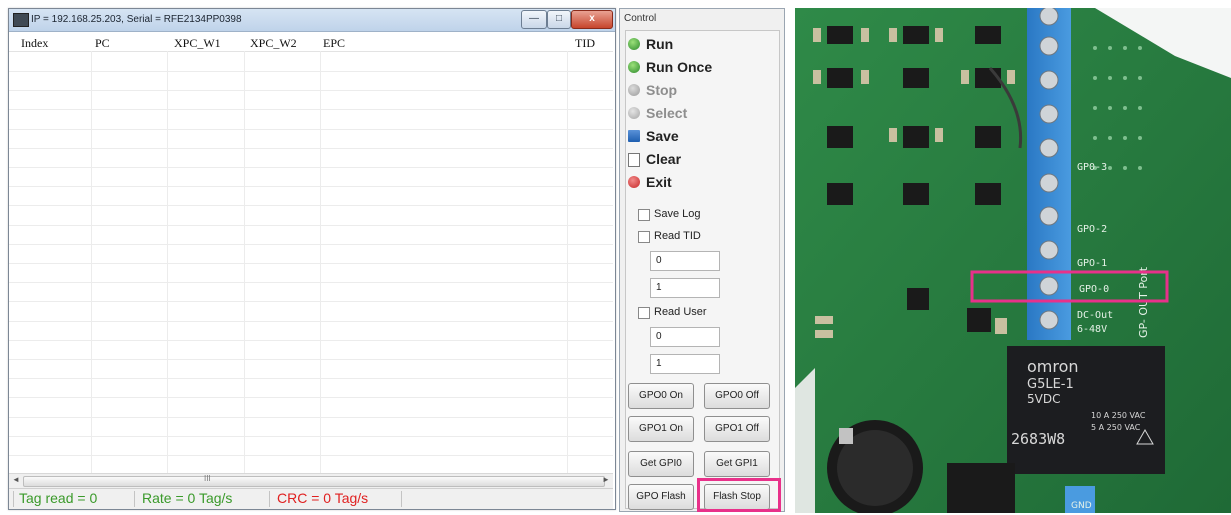  What do you see at coordinates (664, 159) in the screenshot?
I see `clear-label: Clear` at bounding box center [664, 159].